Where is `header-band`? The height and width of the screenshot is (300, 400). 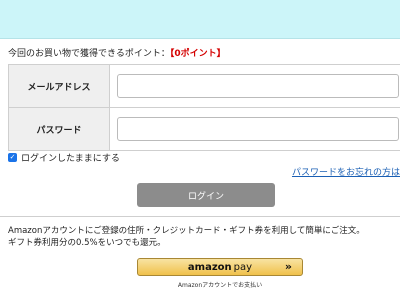 header-band is located at coordinates (200, 19).